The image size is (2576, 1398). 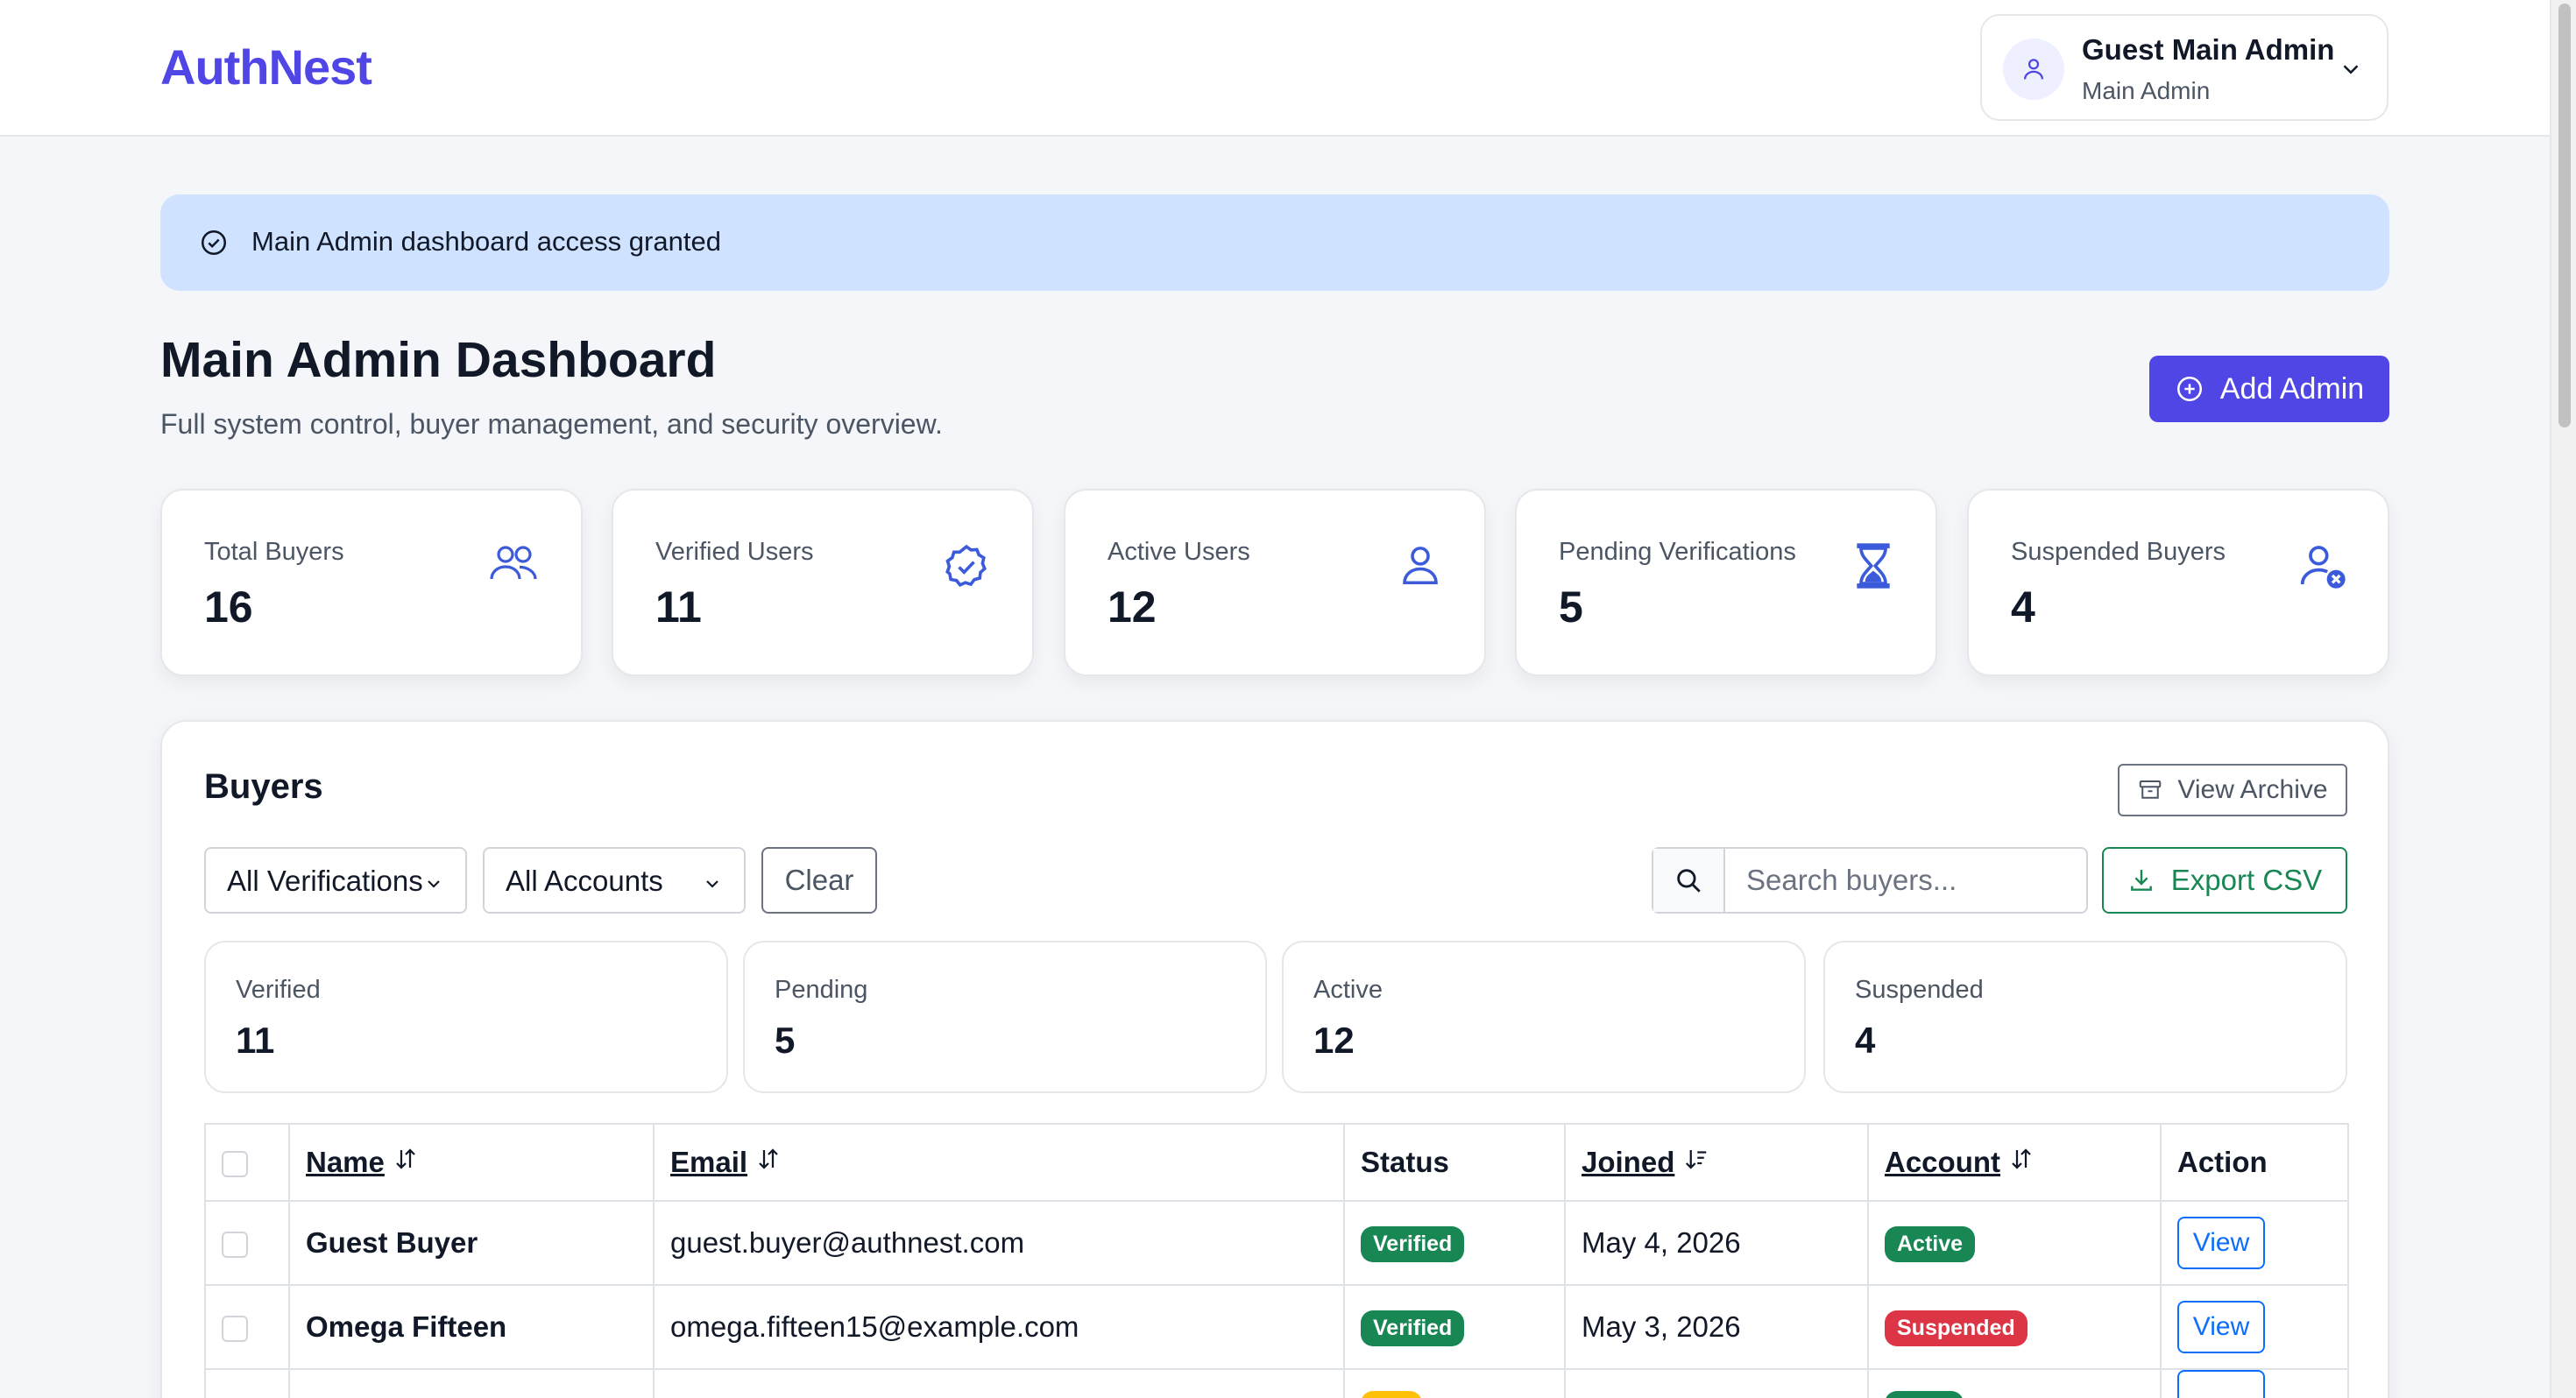 What do you see at coordinates (1956, 1328) in the screenshot?
I see `account-badge: Suspended` at bounding box center [1956, 1328].